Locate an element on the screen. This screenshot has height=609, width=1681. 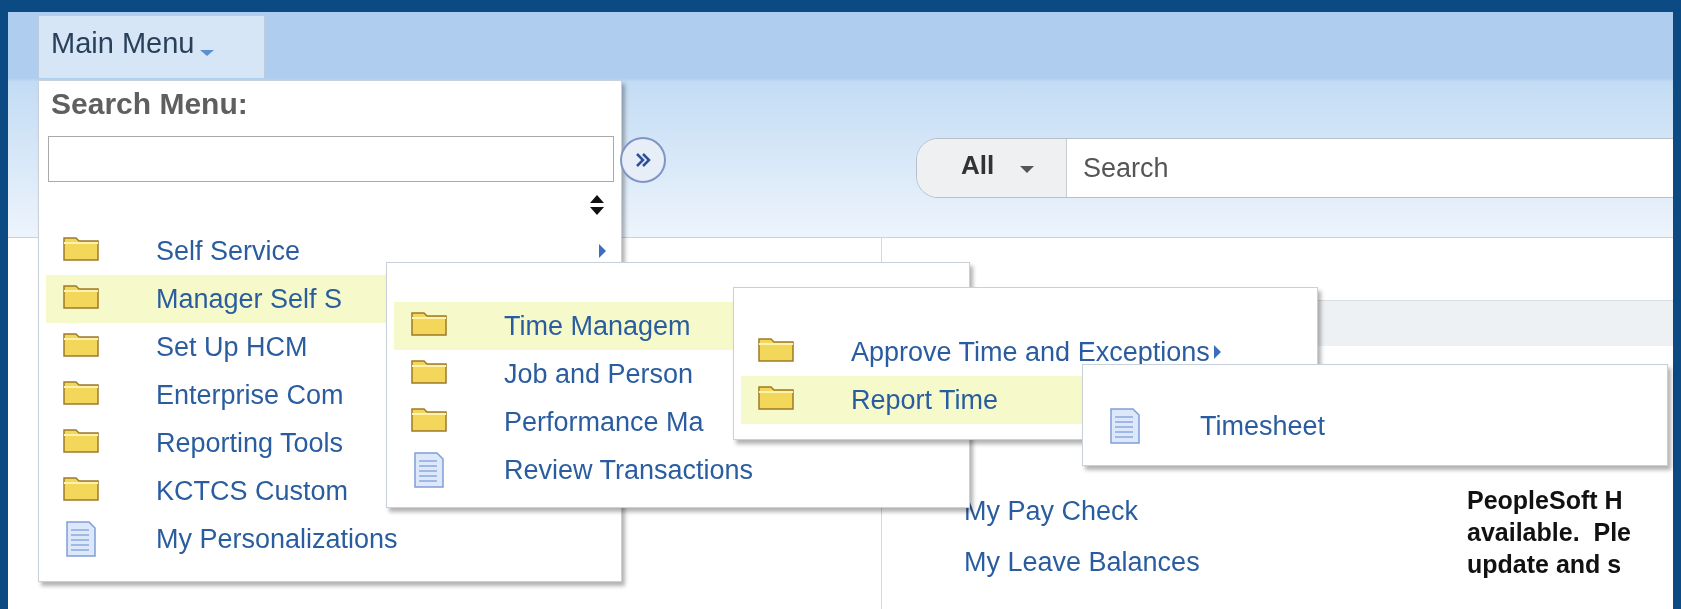
notice-text: update and s is located at coordinates (1544, 564).